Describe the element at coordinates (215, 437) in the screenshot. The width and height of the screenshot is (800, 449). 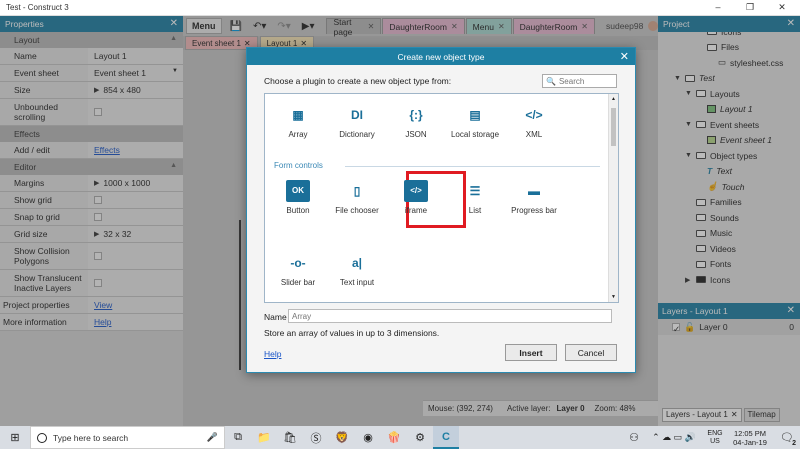
I see `microphone-icon: 🎤` at that location.